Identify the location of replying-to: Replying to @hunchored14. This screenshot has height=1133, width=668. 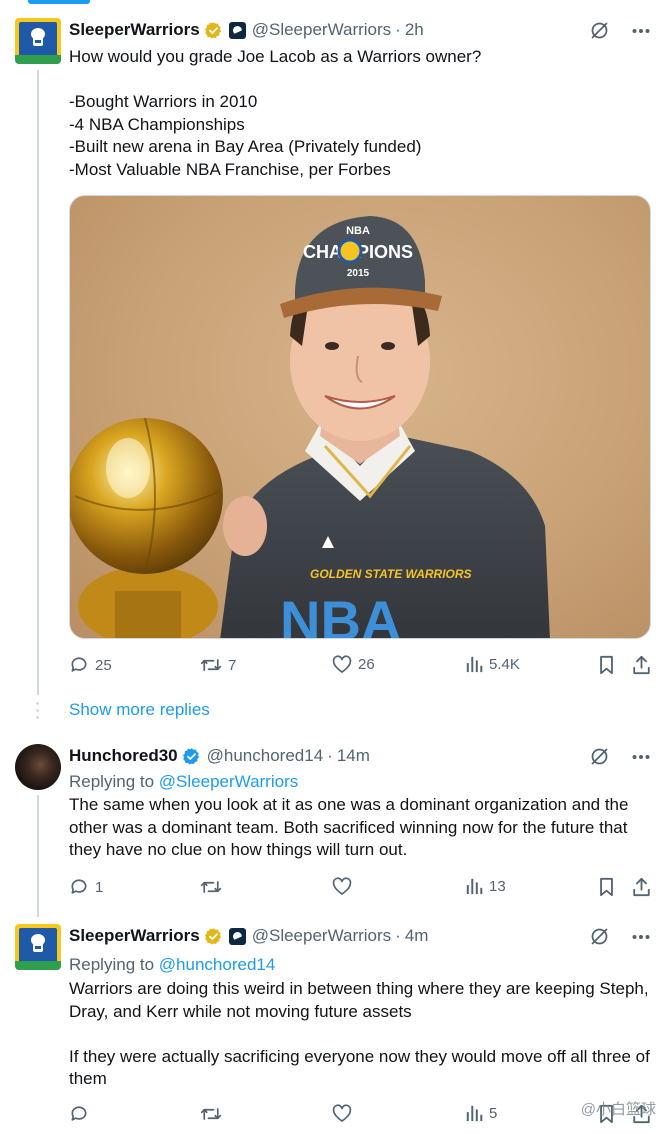
(172, 965).